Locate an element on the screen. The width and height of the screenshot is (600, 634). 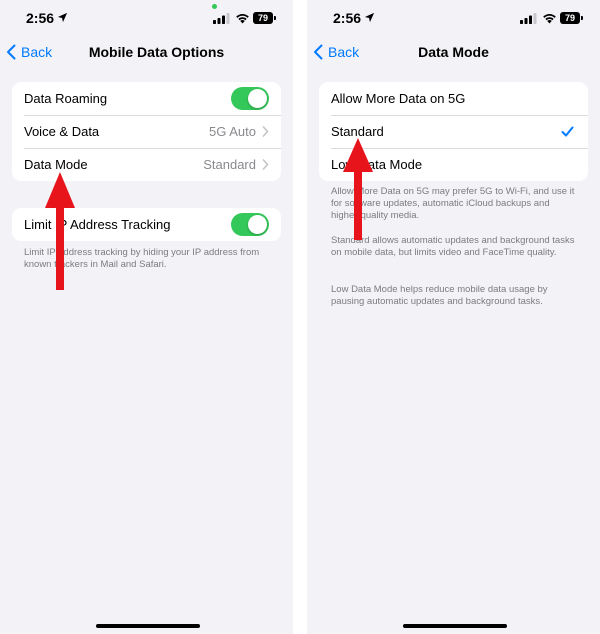
mic-indicator-dot is located at coordinates (214, 6).